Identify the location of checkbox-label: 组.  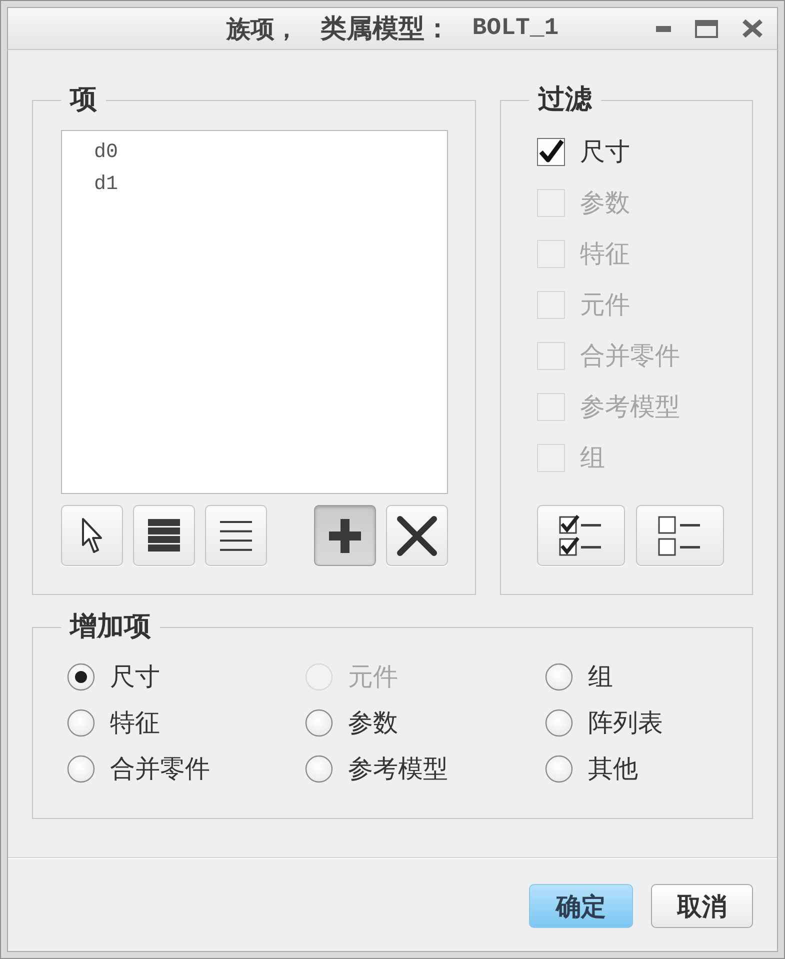
(592, 457).